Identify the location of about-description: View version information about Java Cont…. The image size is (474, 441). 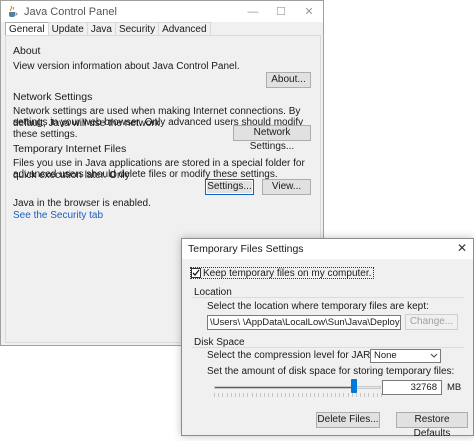
(126, 66).